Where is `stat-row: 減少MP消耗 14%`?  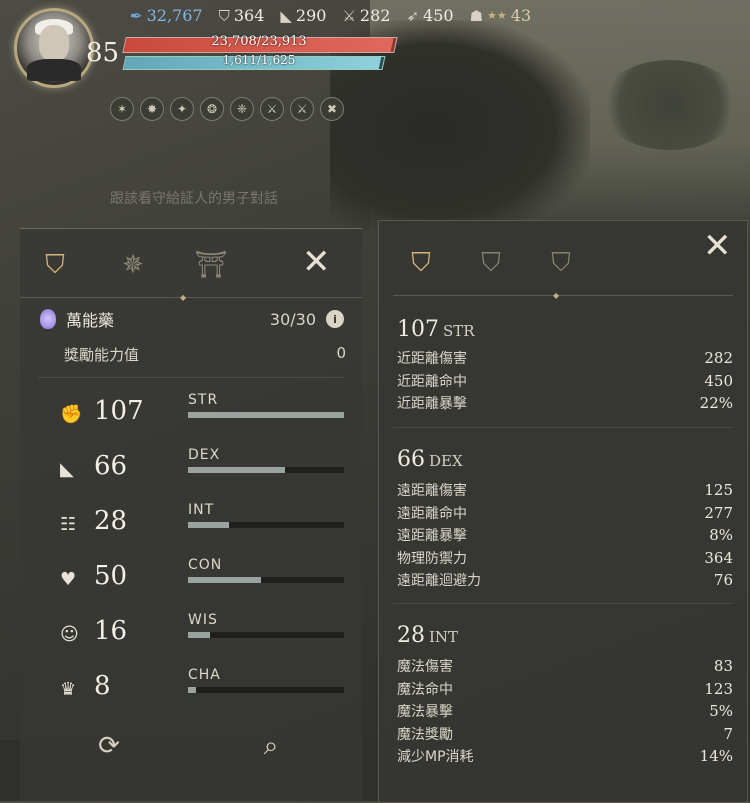
stat-row: 減少MP消耗 14% is located at coordinates (565, 756).